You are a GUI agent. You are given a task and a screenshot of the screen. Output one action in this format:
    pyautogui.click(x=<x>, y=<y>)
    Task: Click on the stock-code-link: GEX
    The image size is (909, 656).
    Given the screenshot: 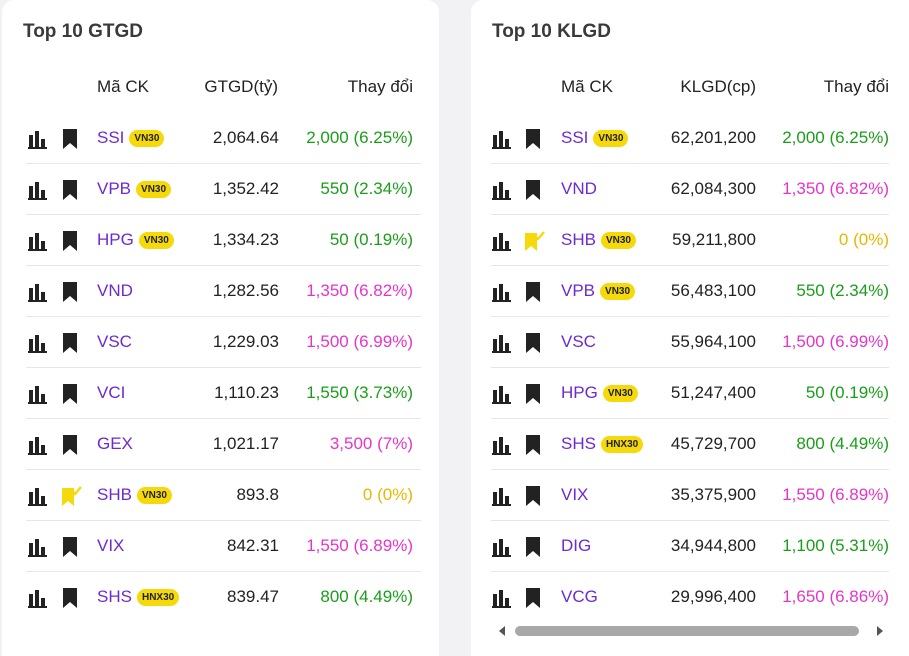 What is the action you would take?
    pyautogui.click(x=115, y=444)
    